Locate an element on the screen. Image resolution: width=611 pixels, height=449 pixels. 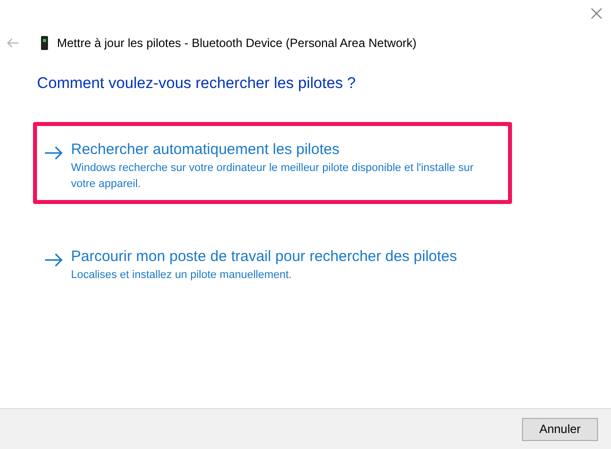
option-description: Localises et installez un pilote manuellement. is located at coordinates (182, 275).